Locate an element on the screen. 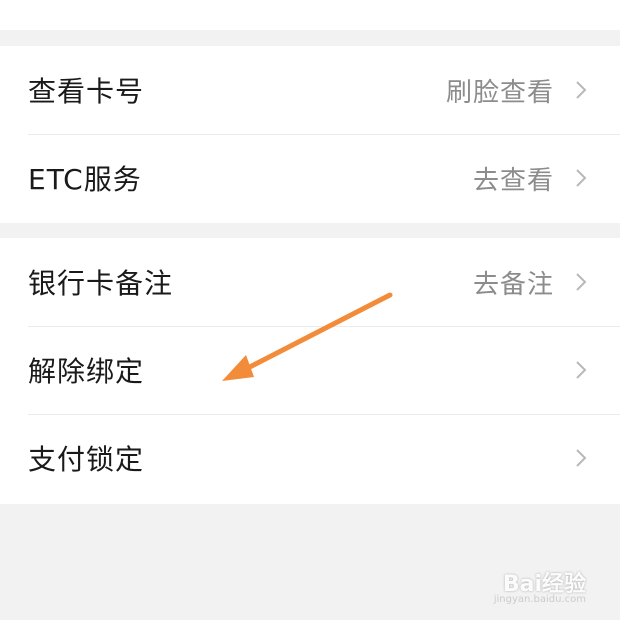 This screenshot has width=620, height=620. row-etc-service: ETC服务 去查看 is located at coordinates (310, 178).